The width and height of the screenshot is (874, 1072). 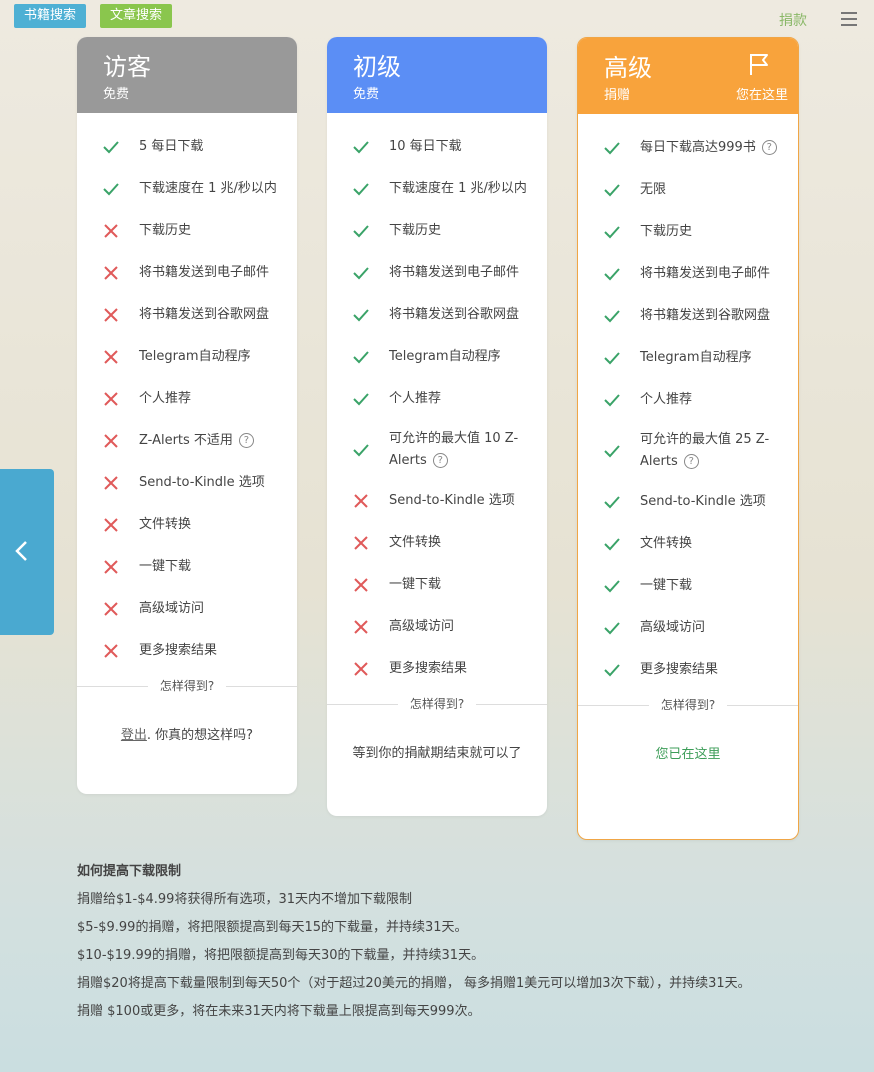 I want to click on feature-text: 可允许的最大值 10 Z-Alerts, so click(x=454, y=449).